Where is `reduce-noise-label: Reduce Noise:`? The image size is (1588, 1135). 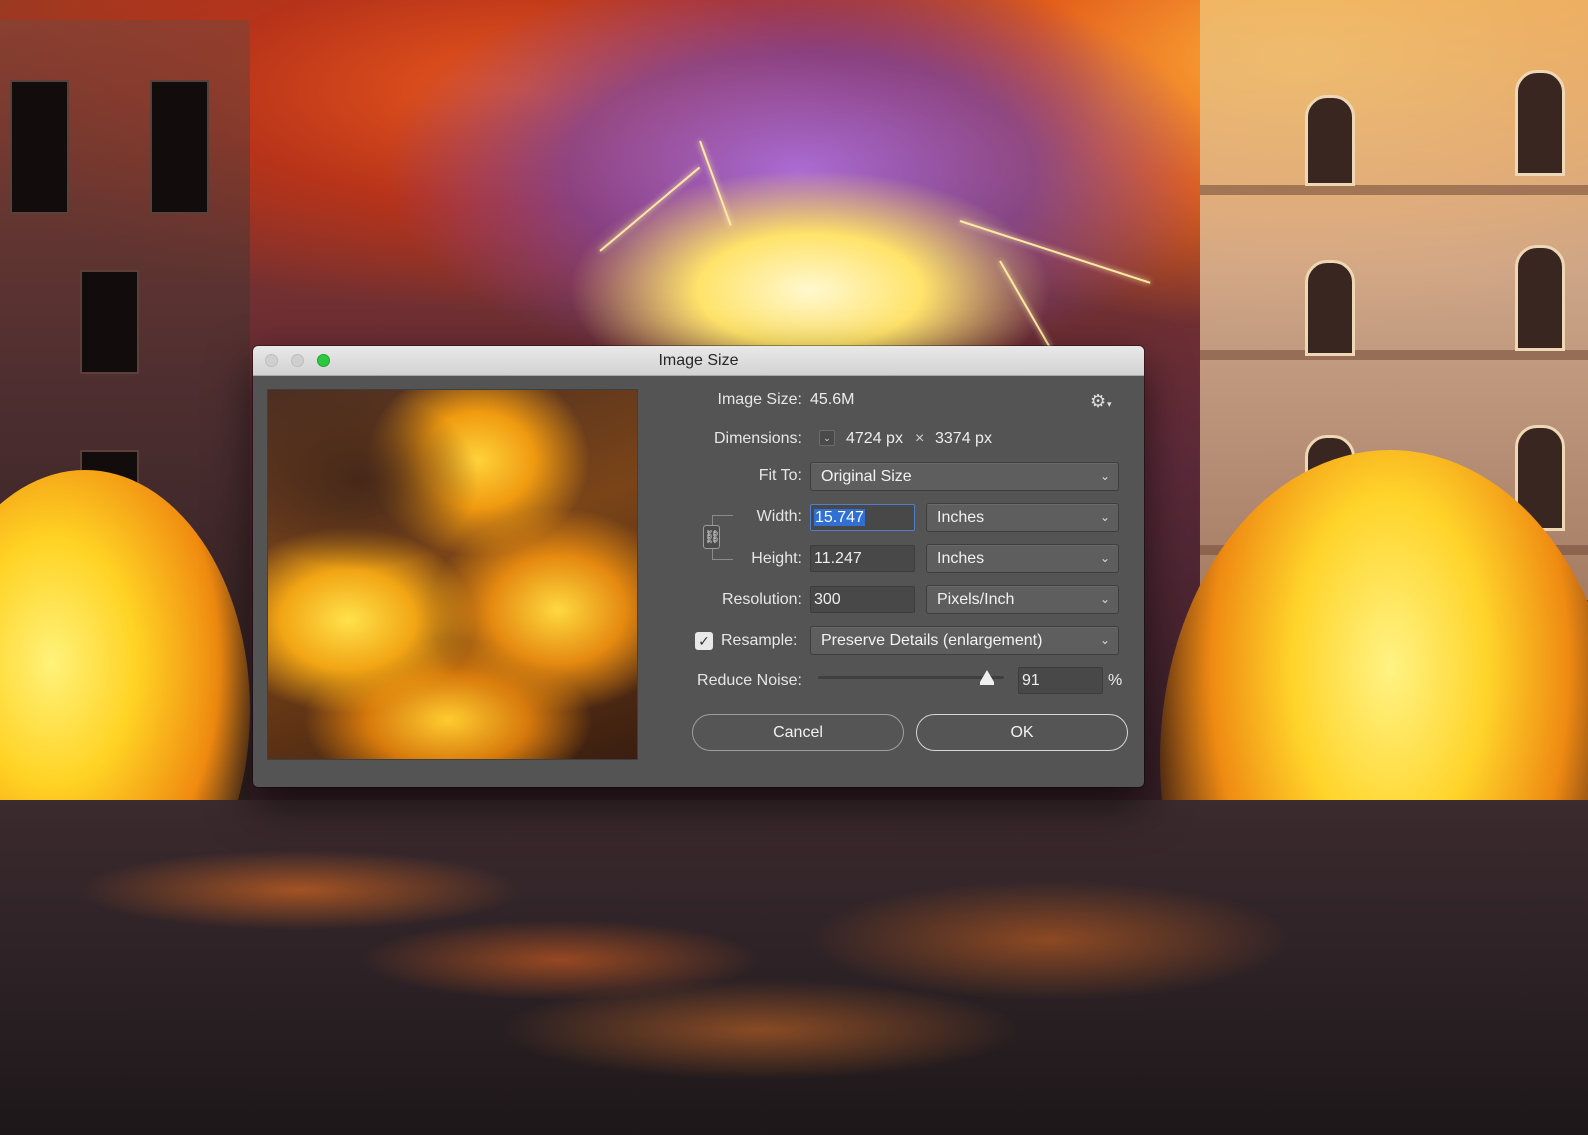
reduce-noise-label: Reduce Noise: is located at coordinates (749, 680).